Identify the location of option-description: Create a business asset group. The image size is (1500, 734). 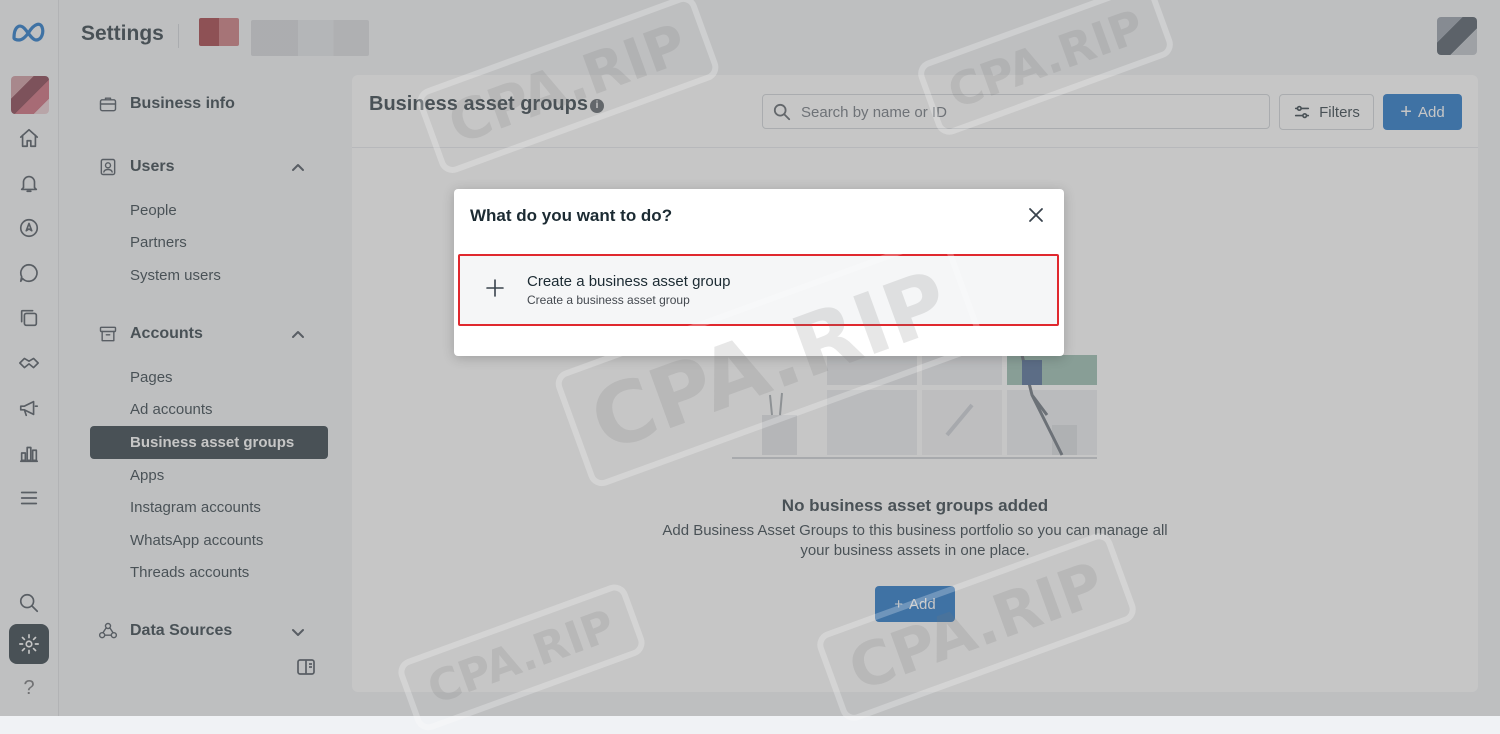
(608, 300).